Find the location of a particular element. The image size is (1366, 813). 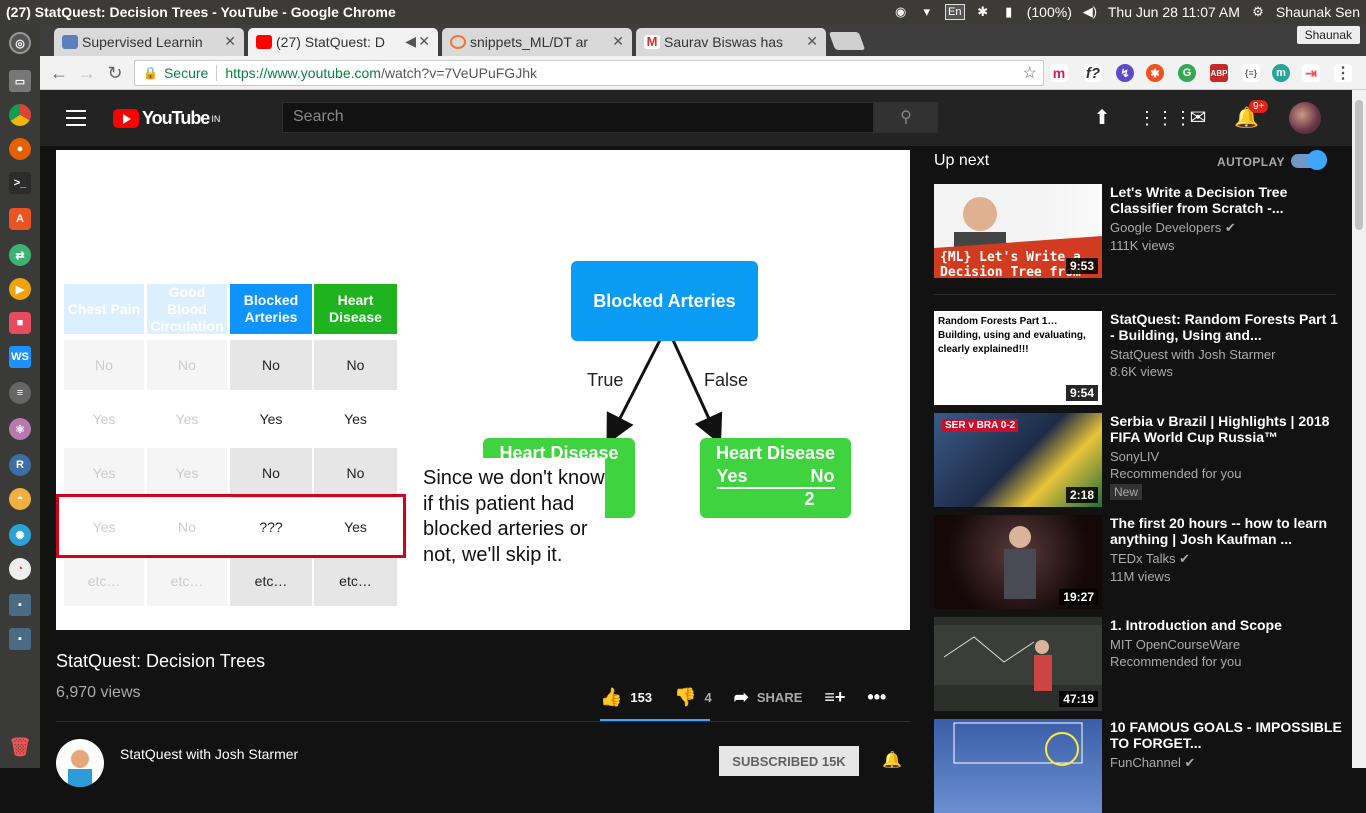

gear-icon: ⚙ is located at coordinates (1258, 12).